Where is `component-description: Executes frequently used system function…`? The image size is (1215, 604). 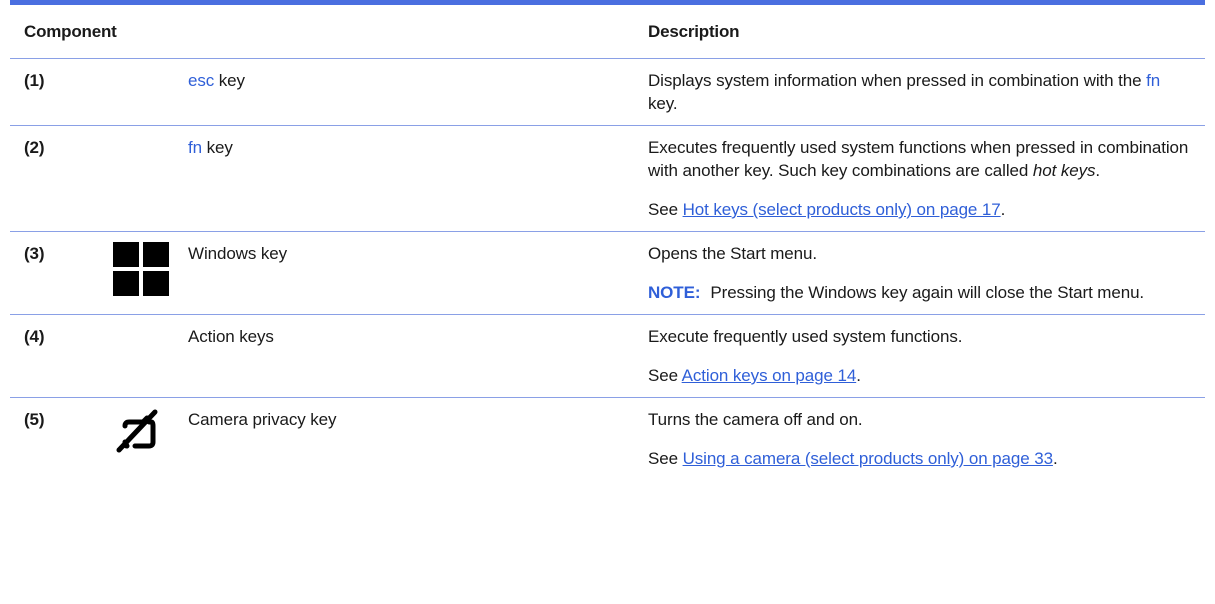
component-description: Executes frequently used system function… is located at coordinates (919, 178).